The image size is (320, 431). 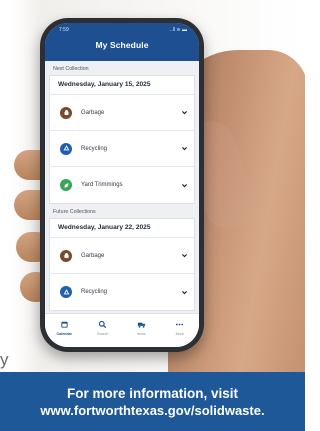 I want to click on collection-item-yard-trimmings: Yard Trimmings, so click(x=122, y=185).